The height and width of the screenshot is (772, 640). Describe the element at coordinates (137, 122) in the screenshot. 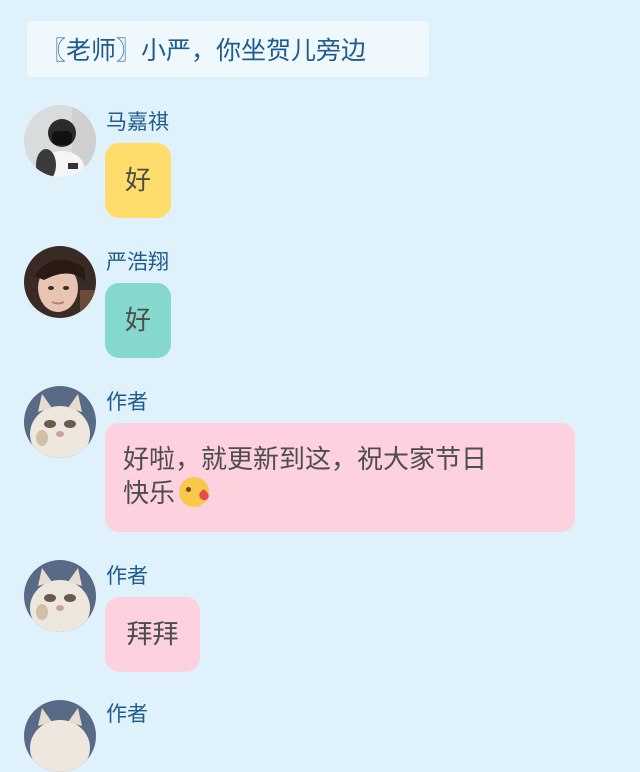

I see `sender-name: 马嘉祺` at that location.